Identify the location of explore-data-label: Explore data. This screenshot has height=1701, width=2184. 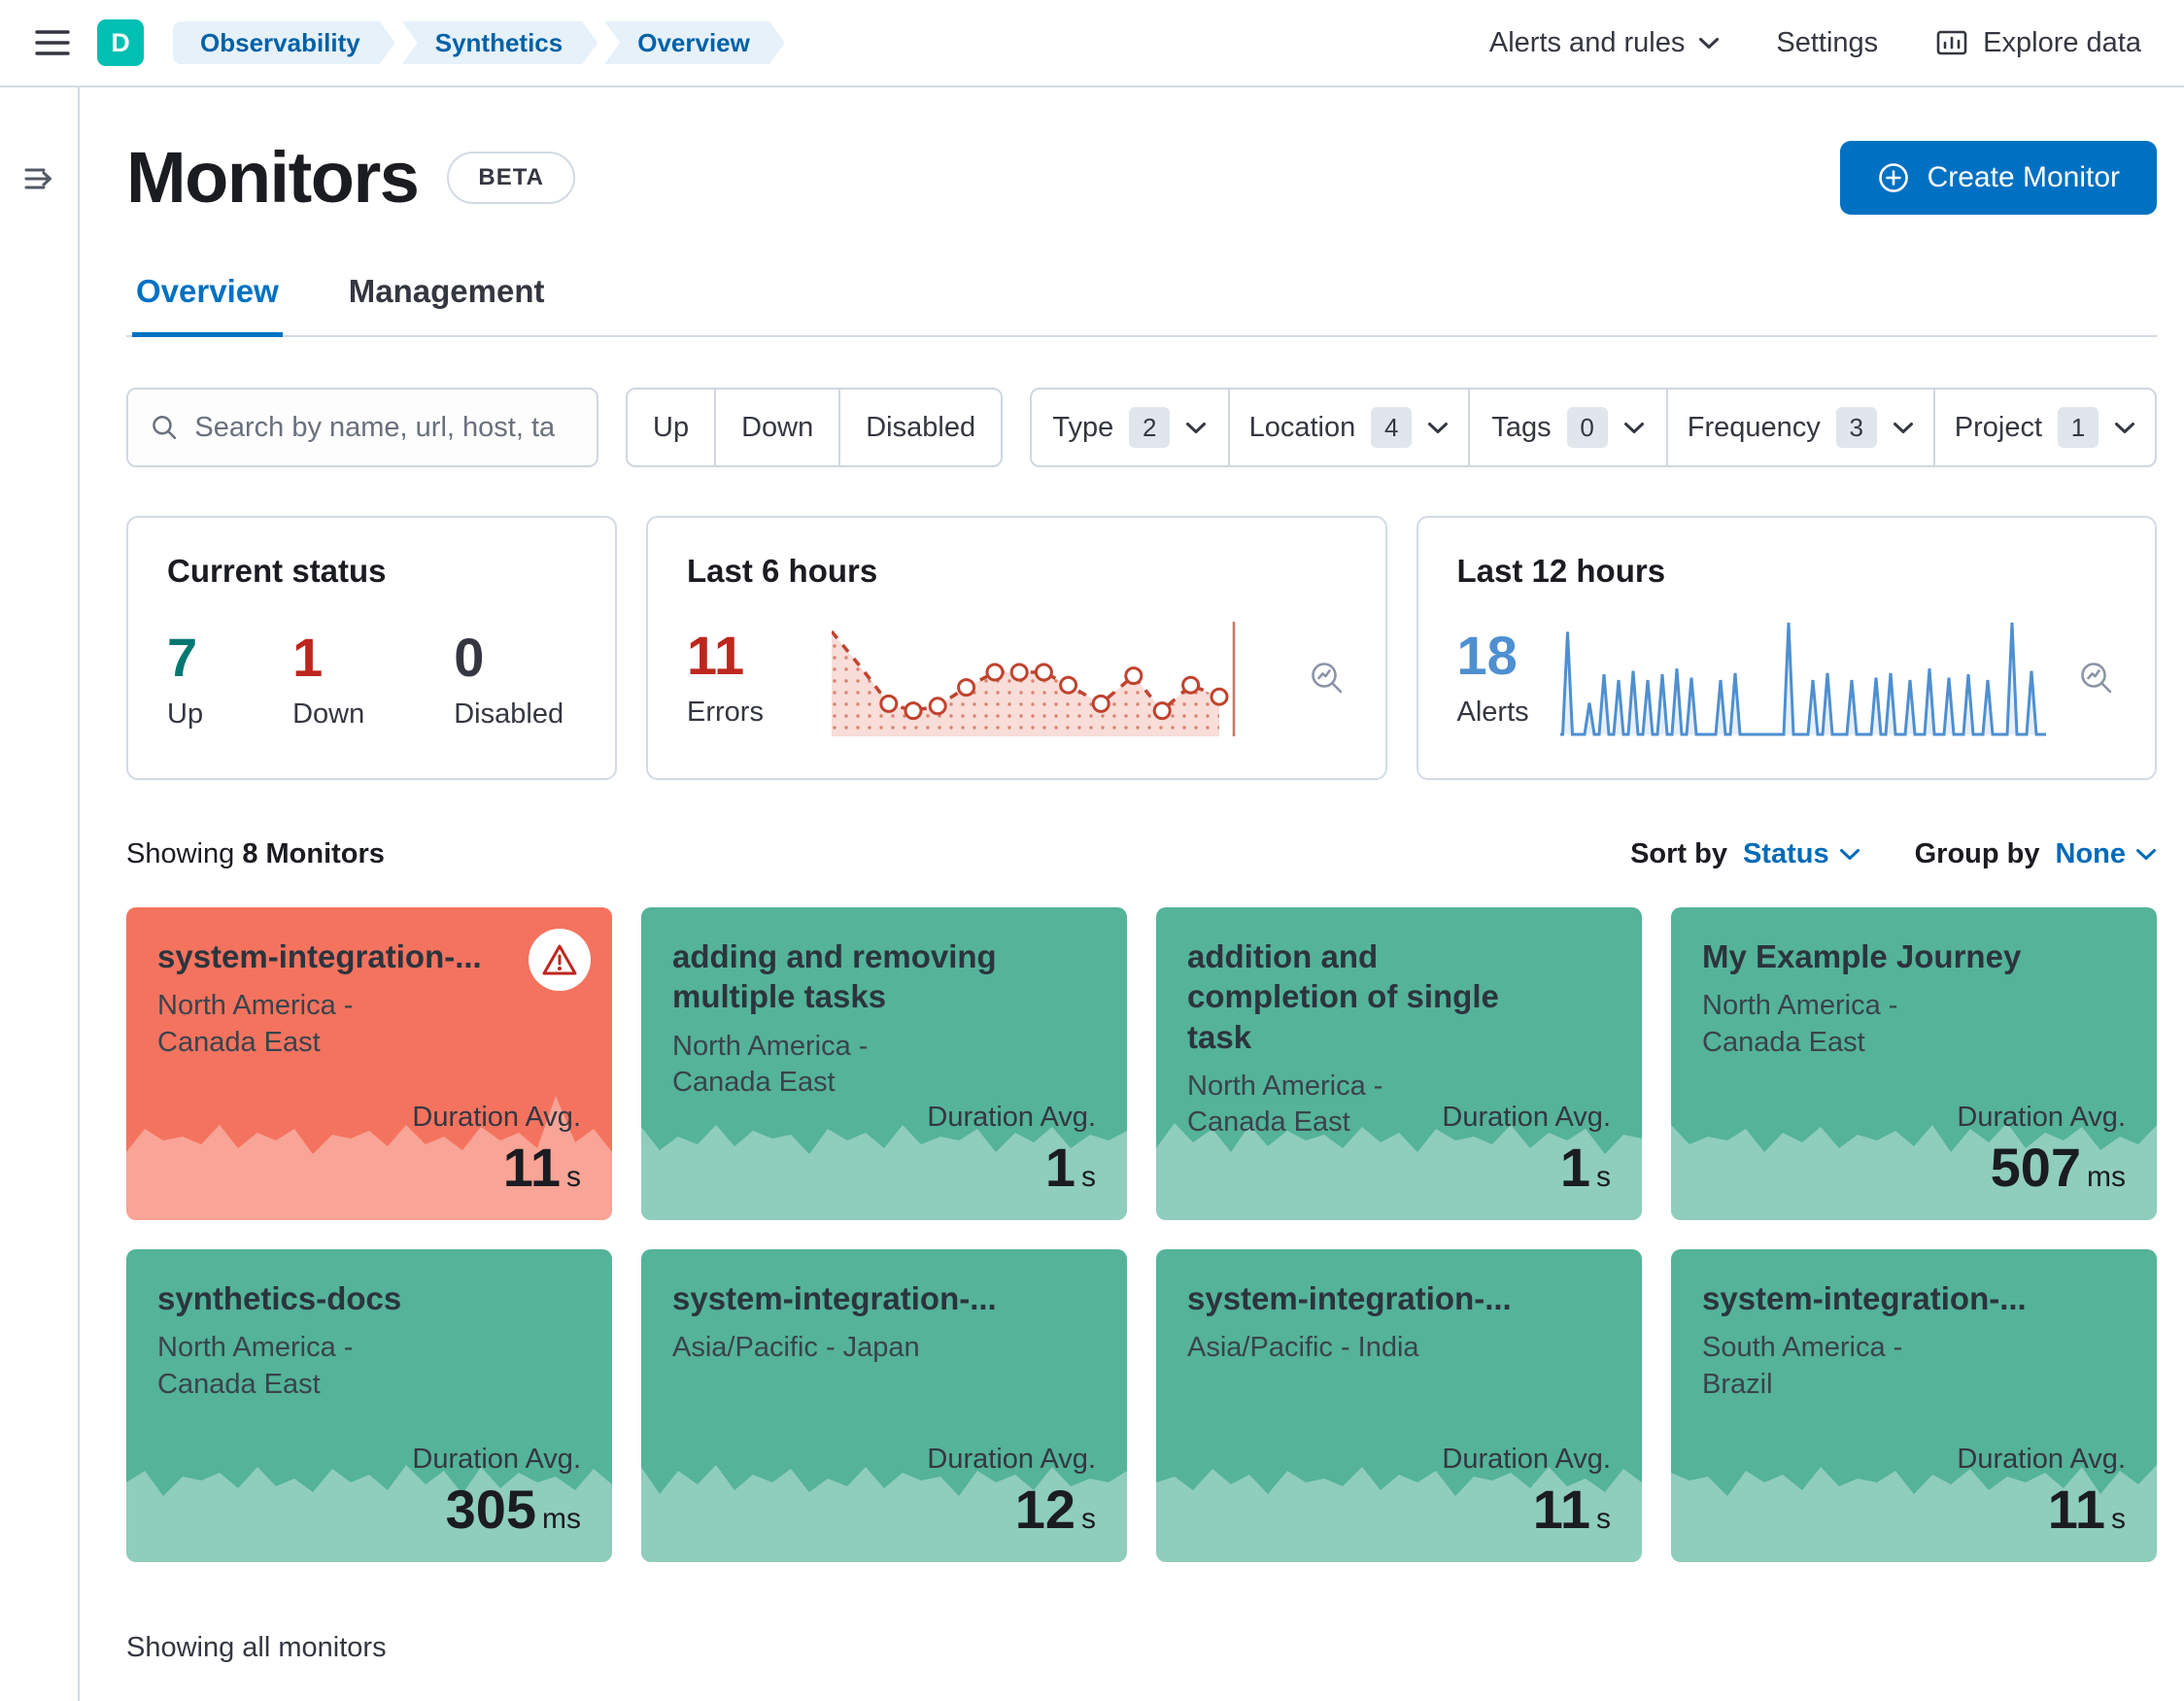
(2062, 42).